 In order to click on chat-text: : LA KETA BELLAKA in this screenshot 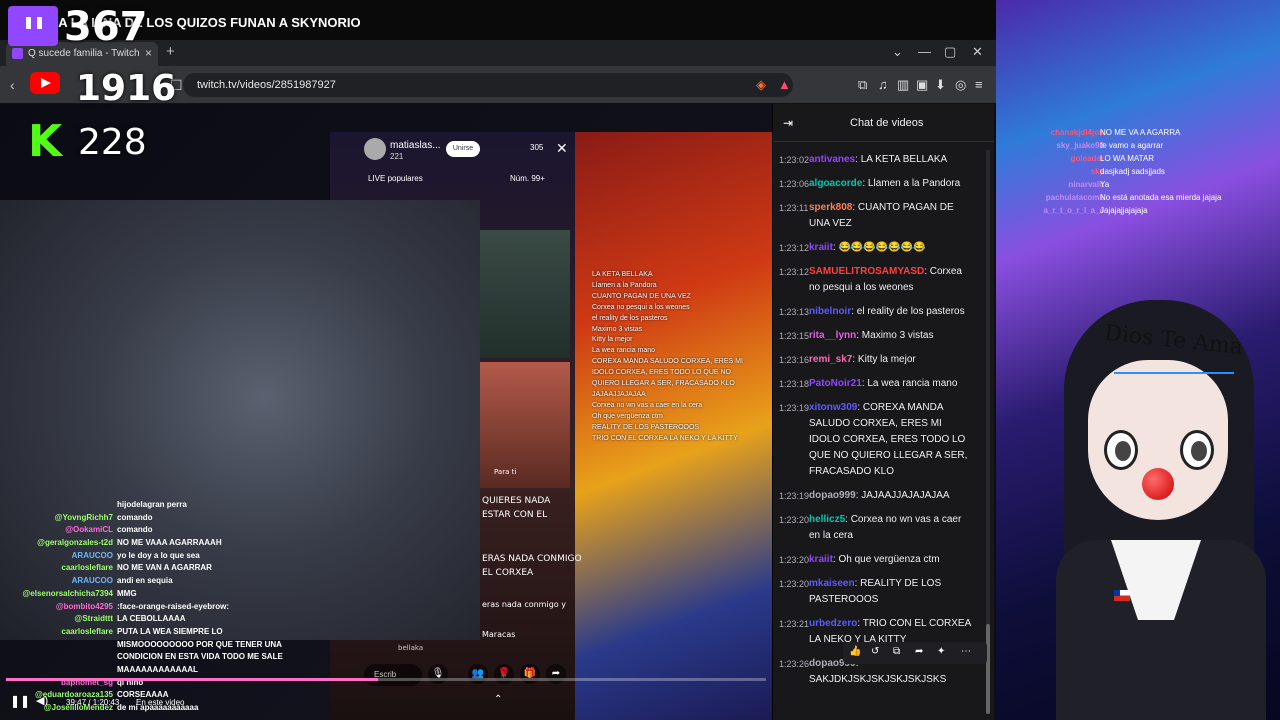, I will do `click(901, 159)`.